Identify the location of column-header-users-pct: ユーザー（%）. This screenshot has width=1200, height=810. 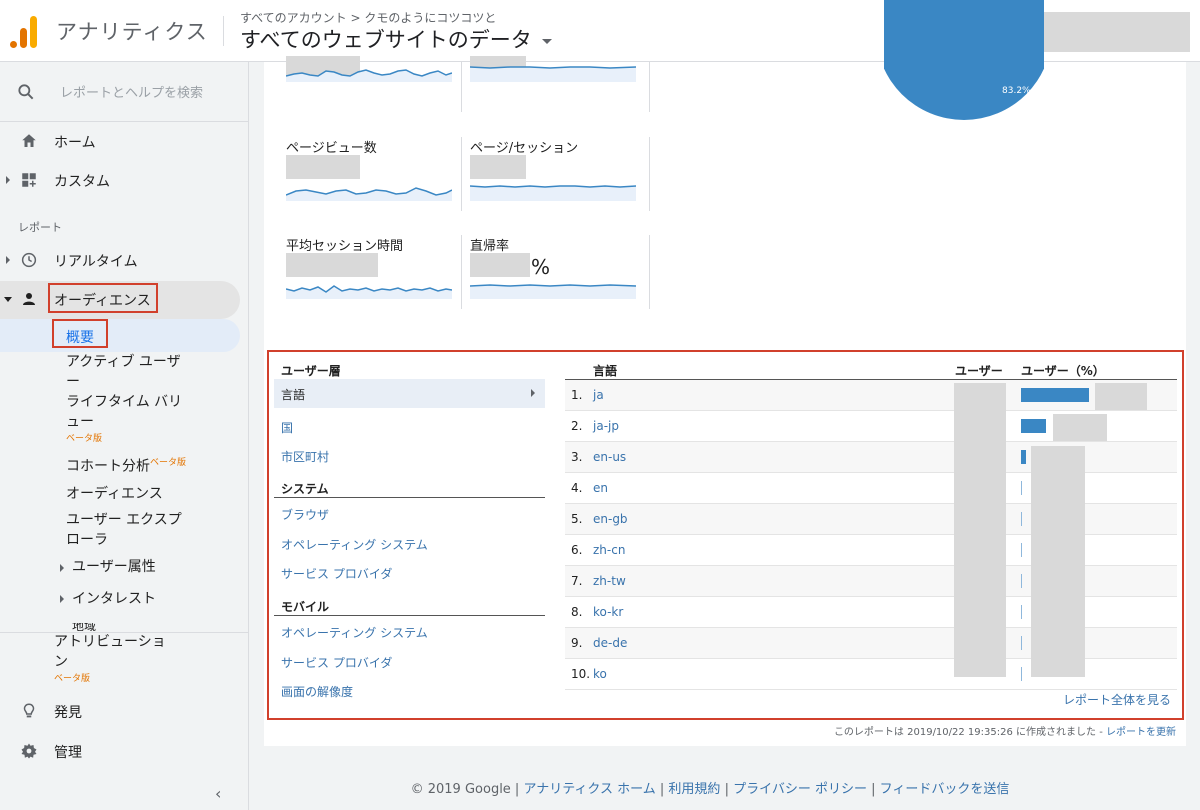
(1063, 371).